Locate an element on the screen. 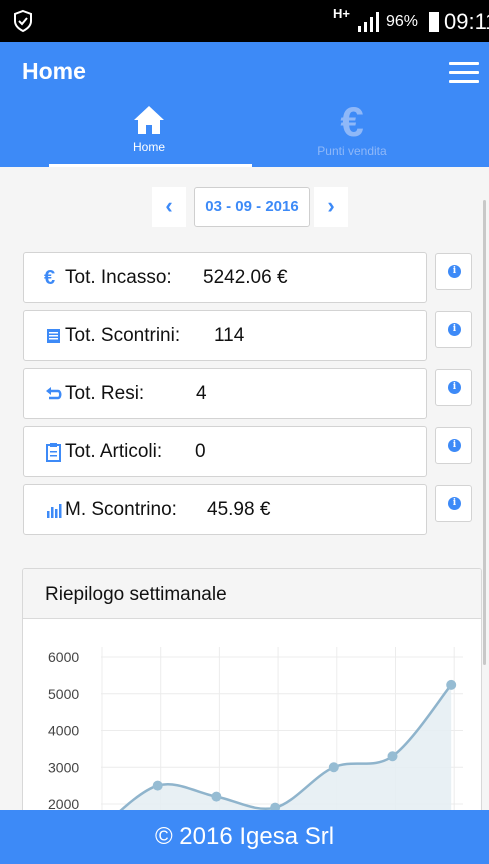 This screenshot has height=864, width=489. stat-tot-scontrini: Tot. Scontrini: 114 is located at coordinates (225, 335).